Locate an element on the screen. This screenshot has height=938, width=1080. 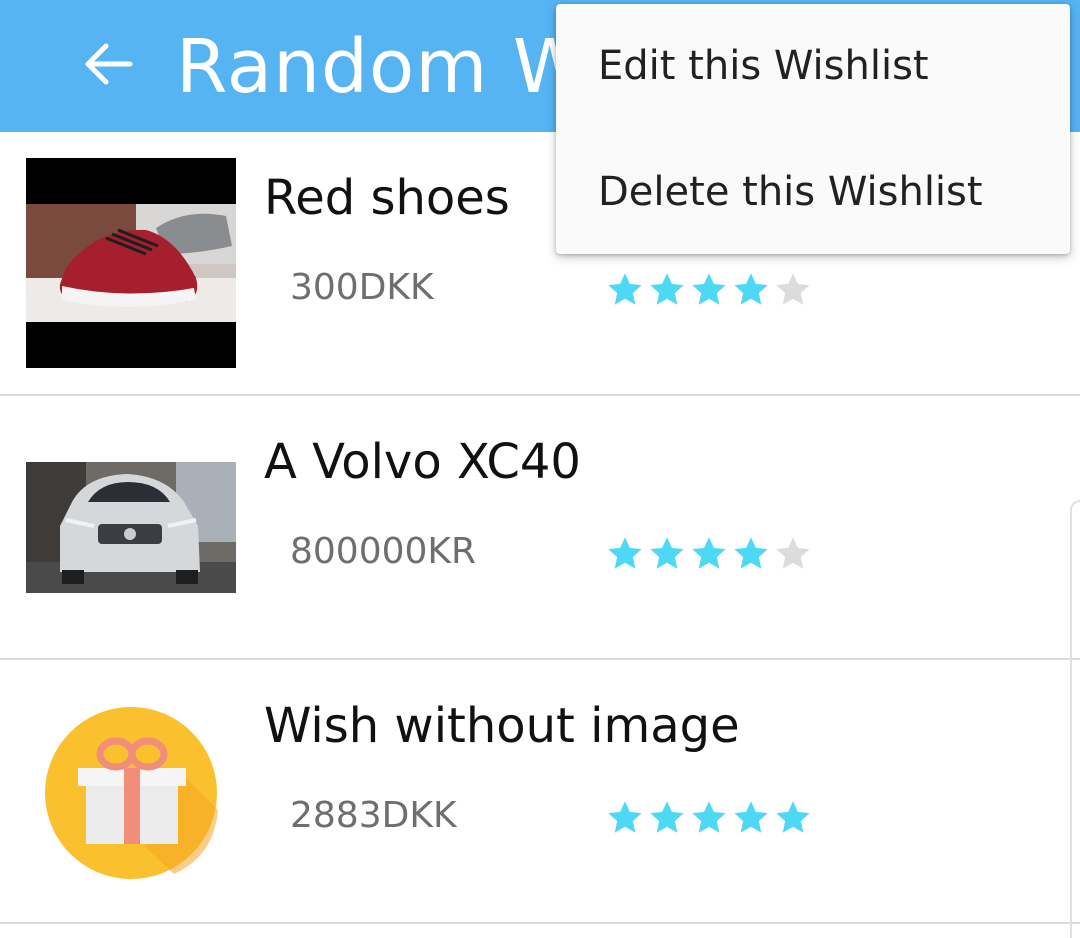
scroll-edge is located at coordinates (1075, 719).